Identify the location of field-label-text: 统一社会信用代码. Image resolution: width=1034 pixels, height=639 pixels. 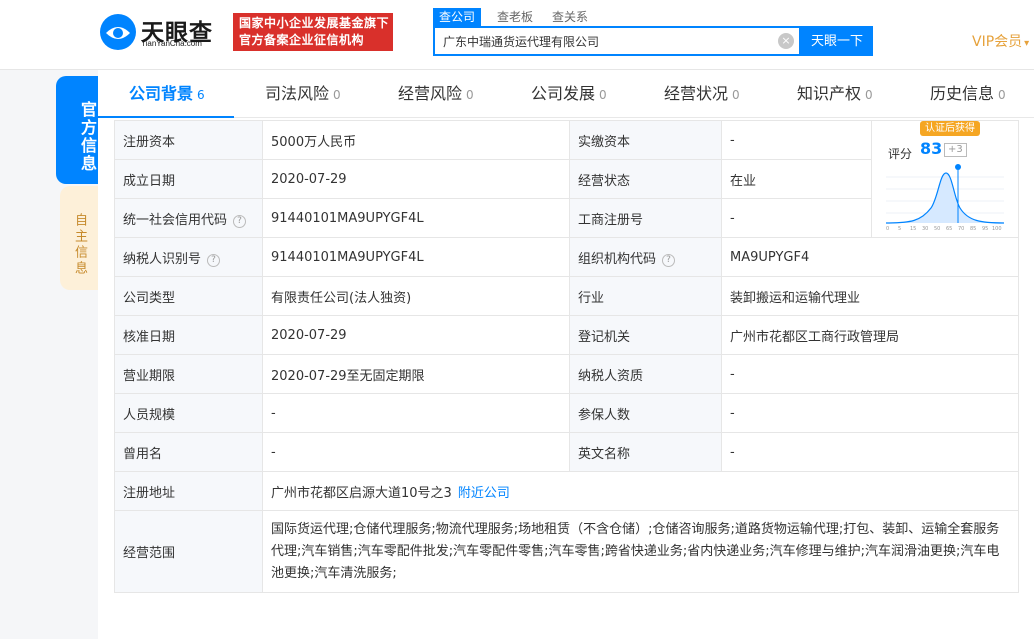
(175, 220).